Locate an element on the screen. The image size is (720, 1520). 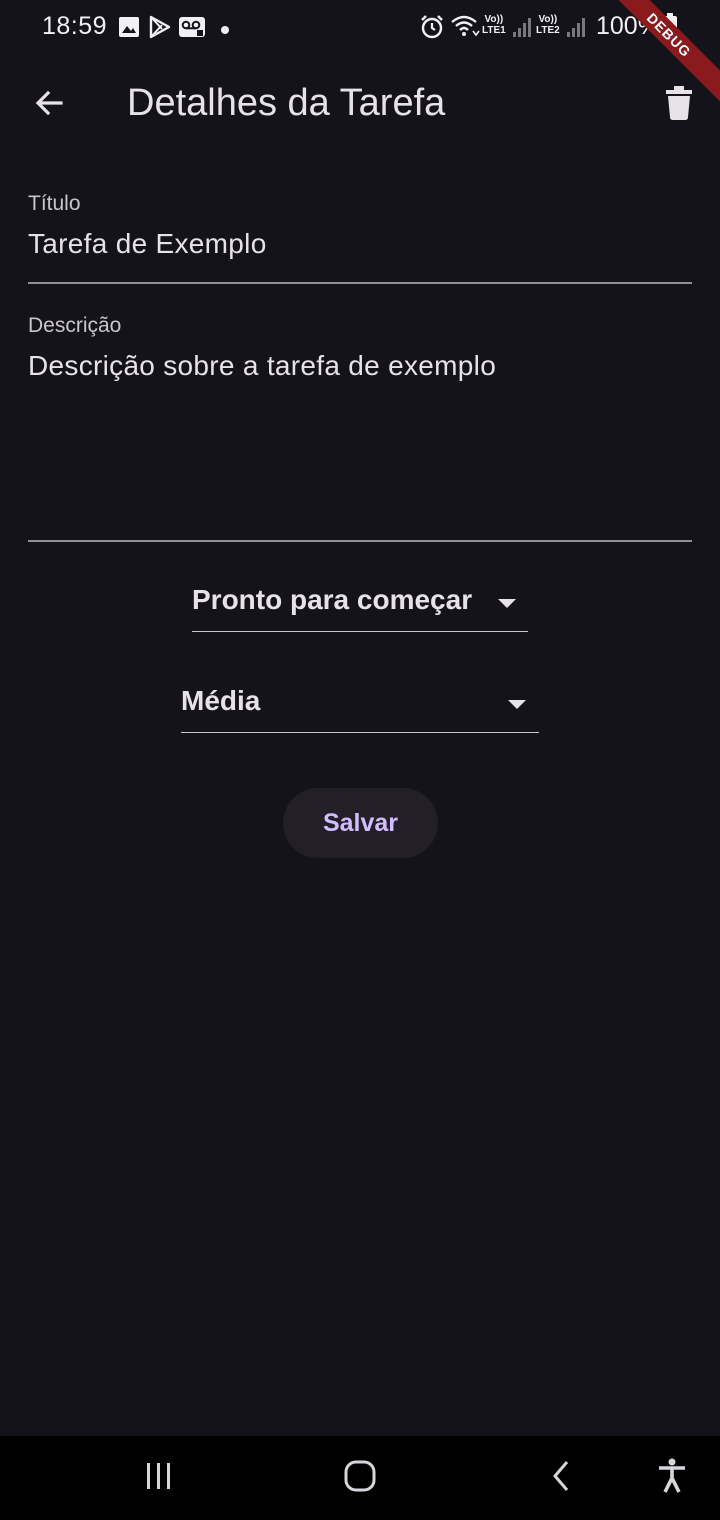
title-field-underline is located at coordinates (360, 283).